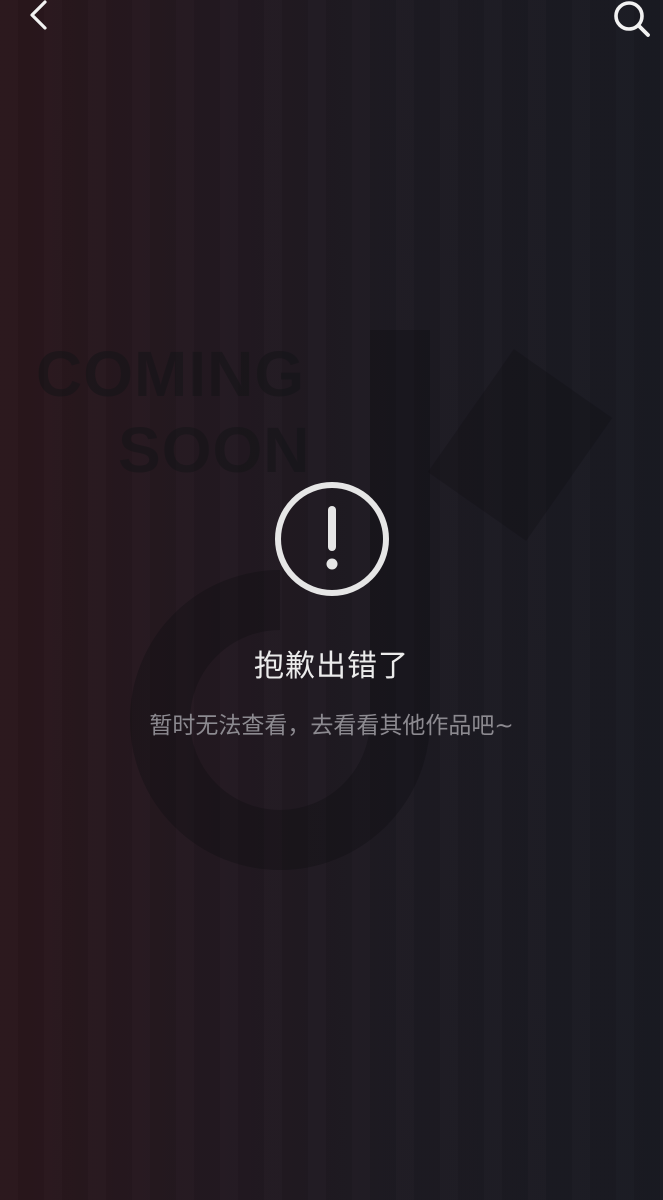 This screenshot has width=663, height=1200. What do you see at coordinates (632, 19) in the screenshot?
I see `search-icon` at bounding box center [632, 19].